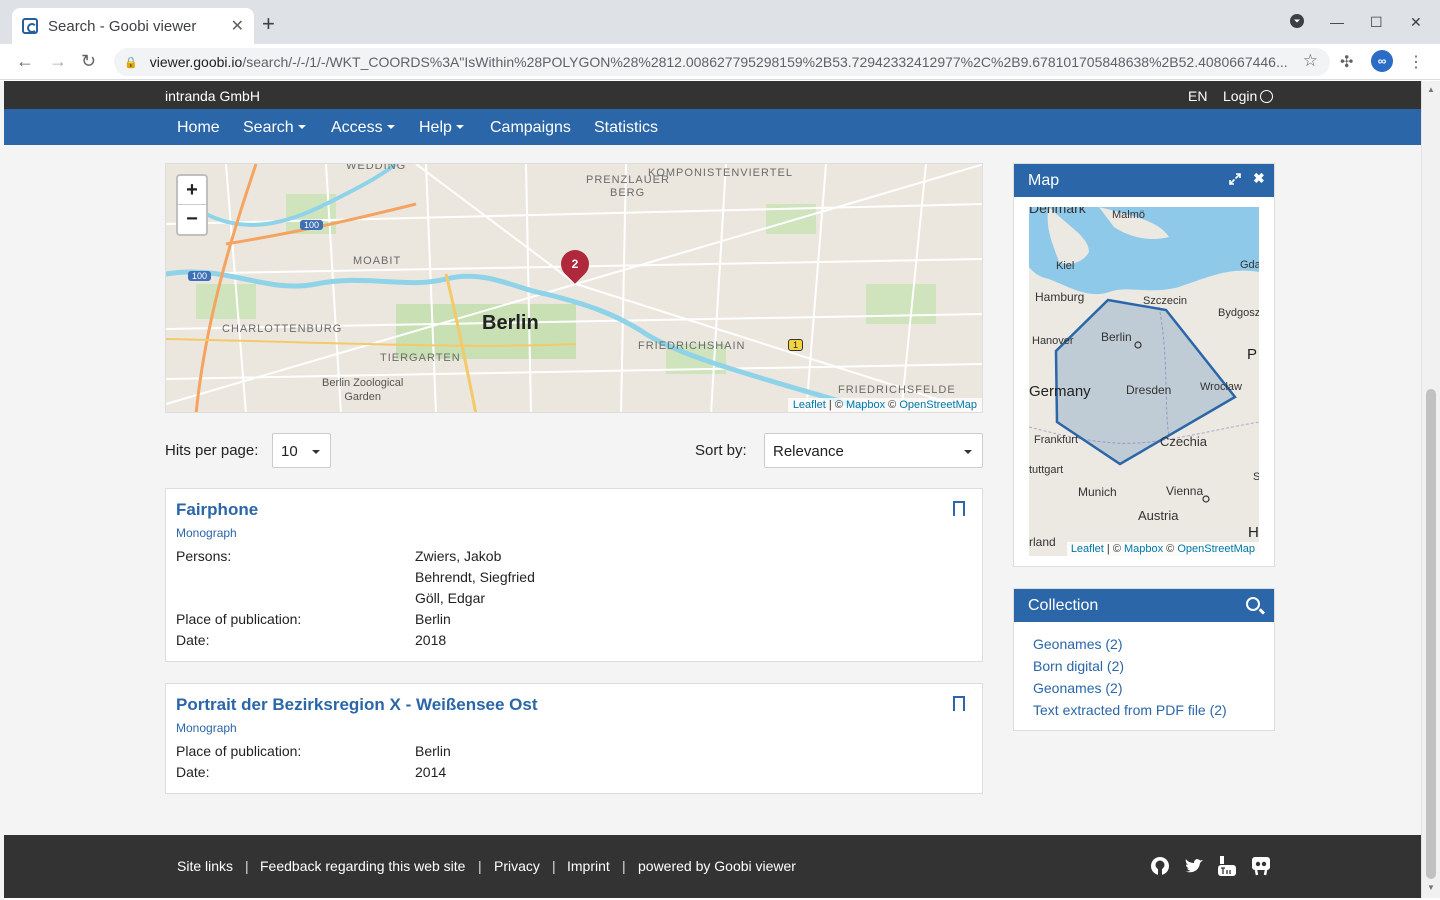 Image resolution: width=1440 pixels, height=900 pixels. What do you see at coordinates (58, 61) in the screenshot?
I see `forward-icon: →` at bounding box center [58, 61].